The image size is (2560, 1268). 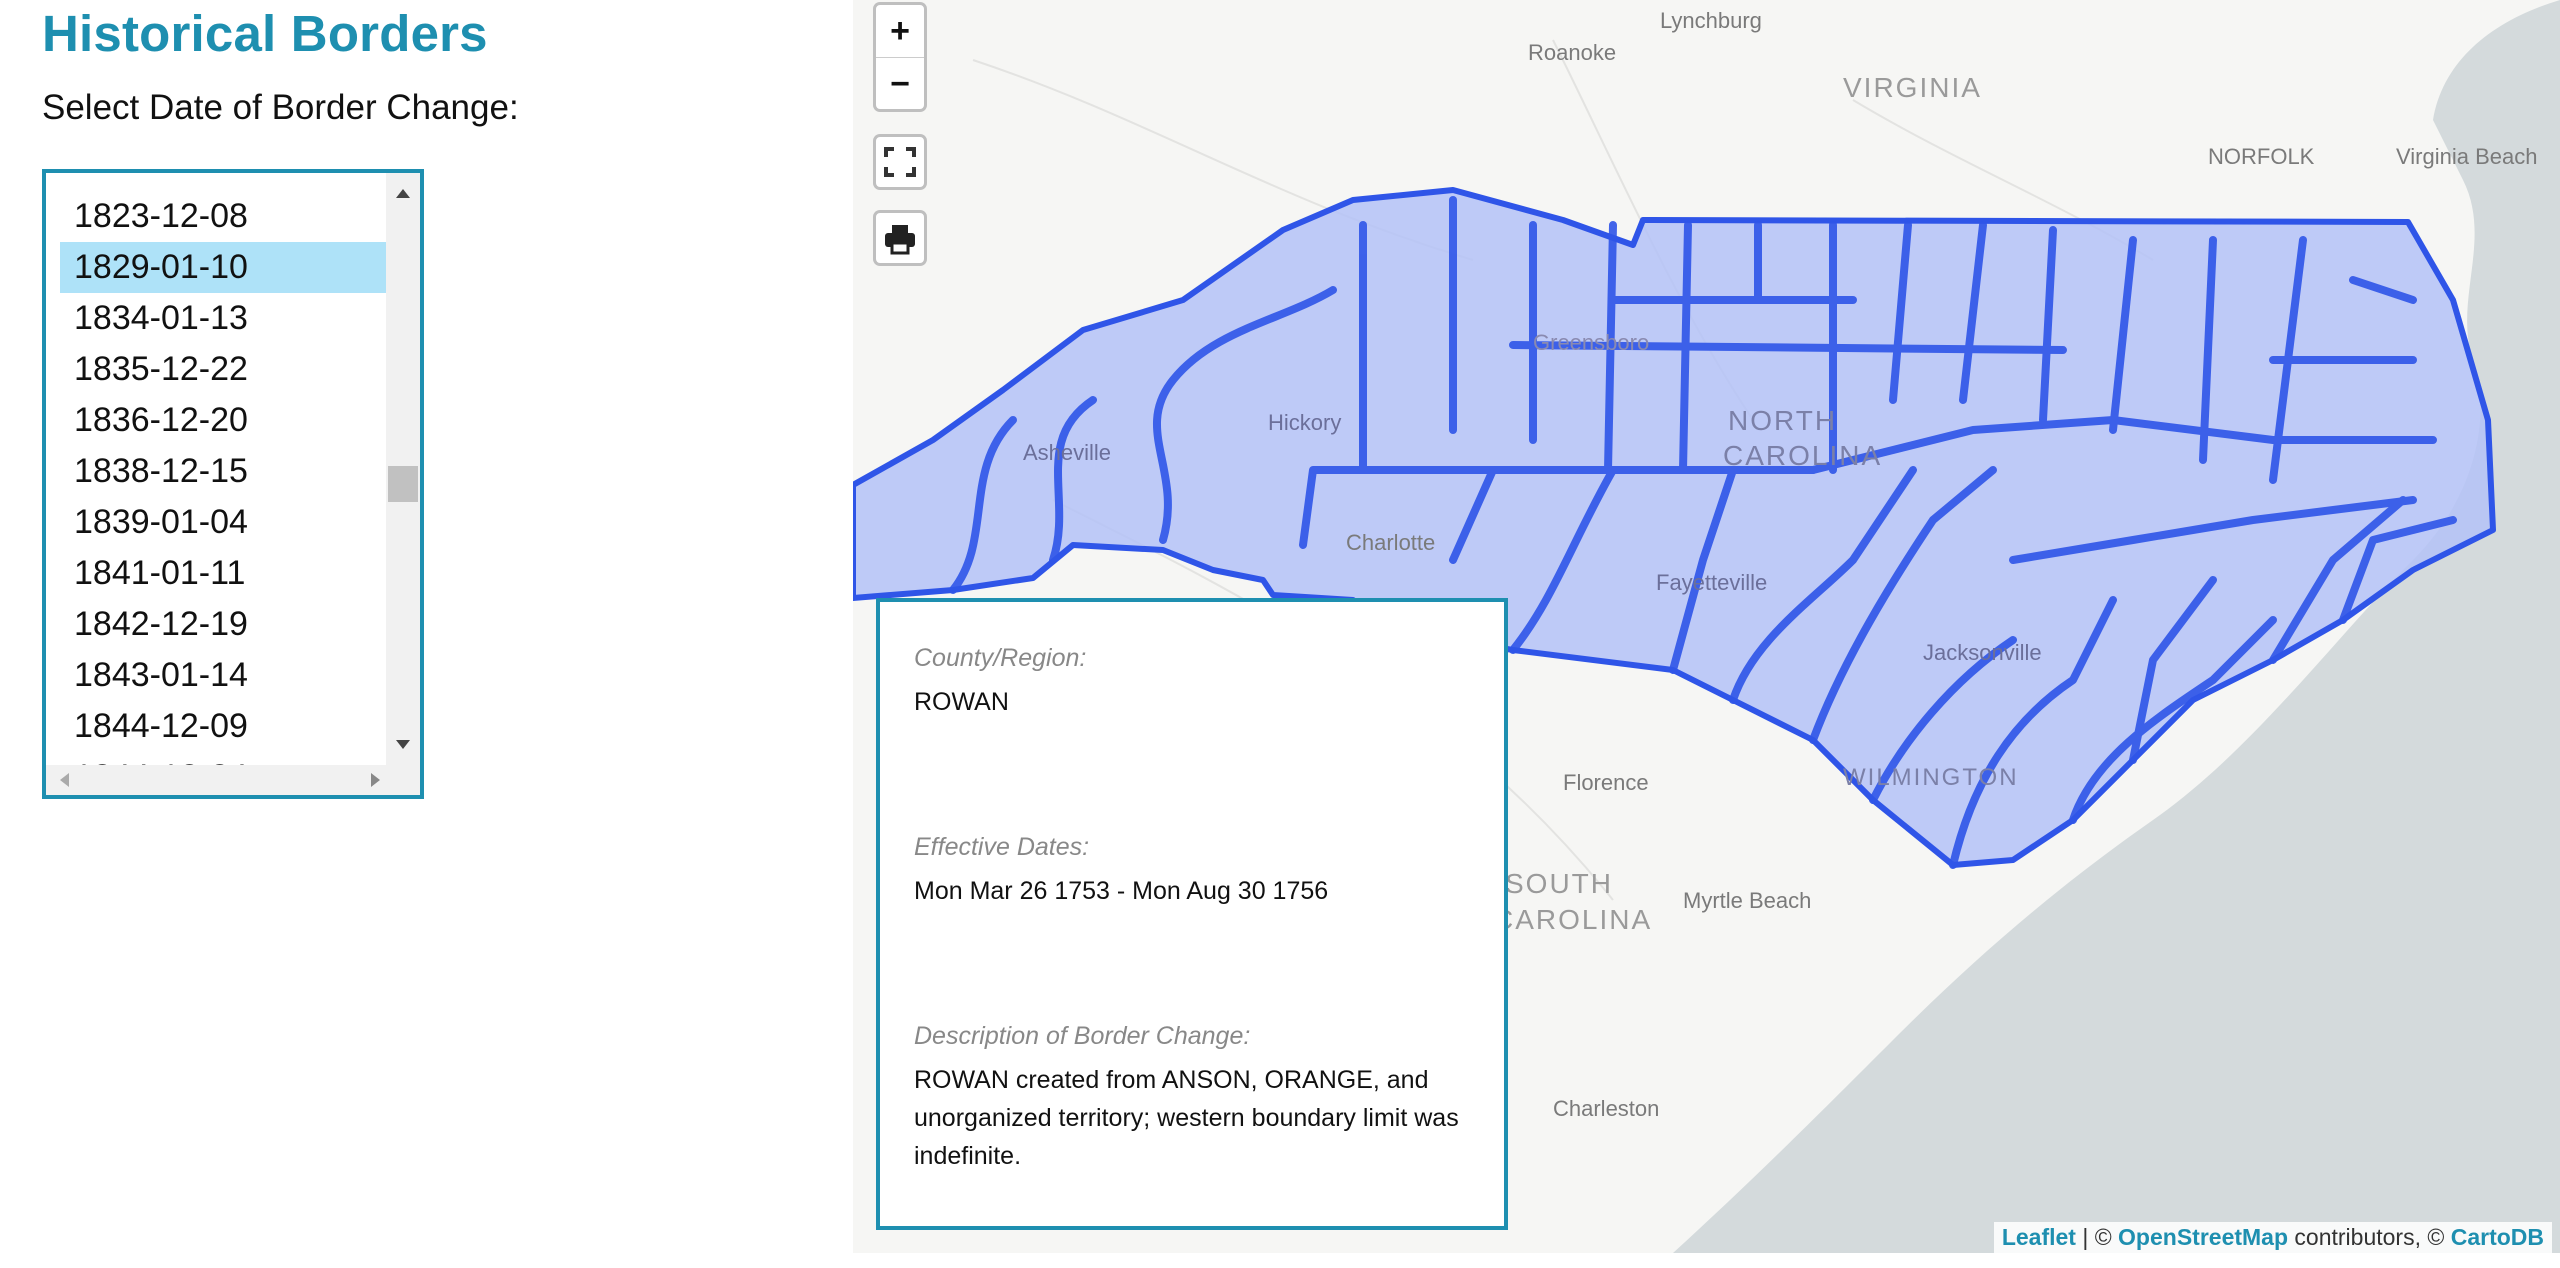 What do you see at coordinates (1572, 52) in the screenshot?
I see `place-label-roanoke: Roanoke` at bounding box center [1572, 52].